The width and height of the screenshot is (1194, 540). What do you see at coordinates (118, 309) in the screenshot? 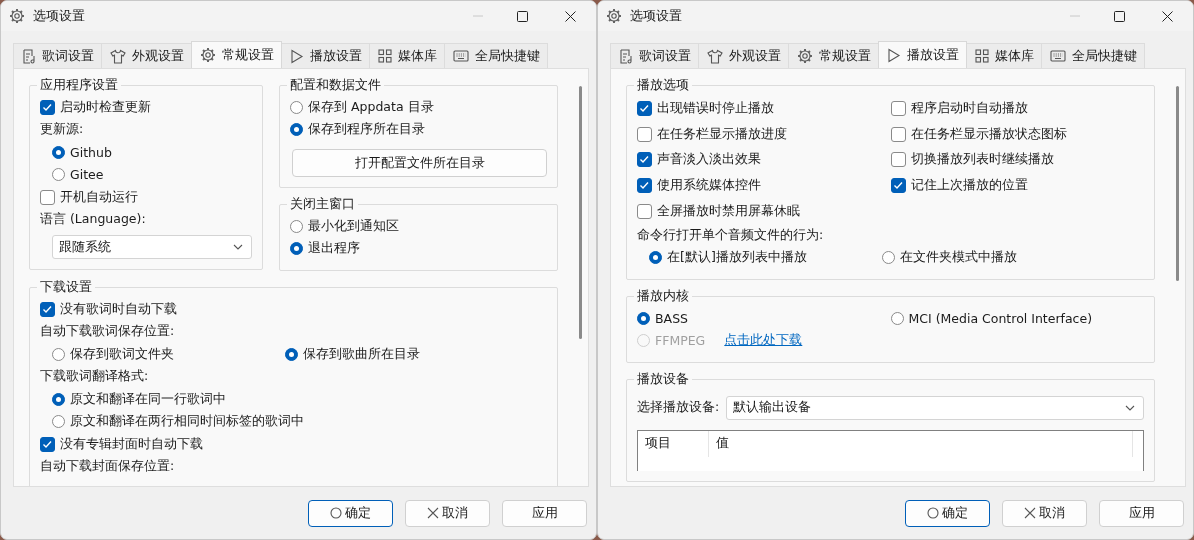
I see `checkbox-label: 没有歌词时自动下载` at bounding box center [118, 309].